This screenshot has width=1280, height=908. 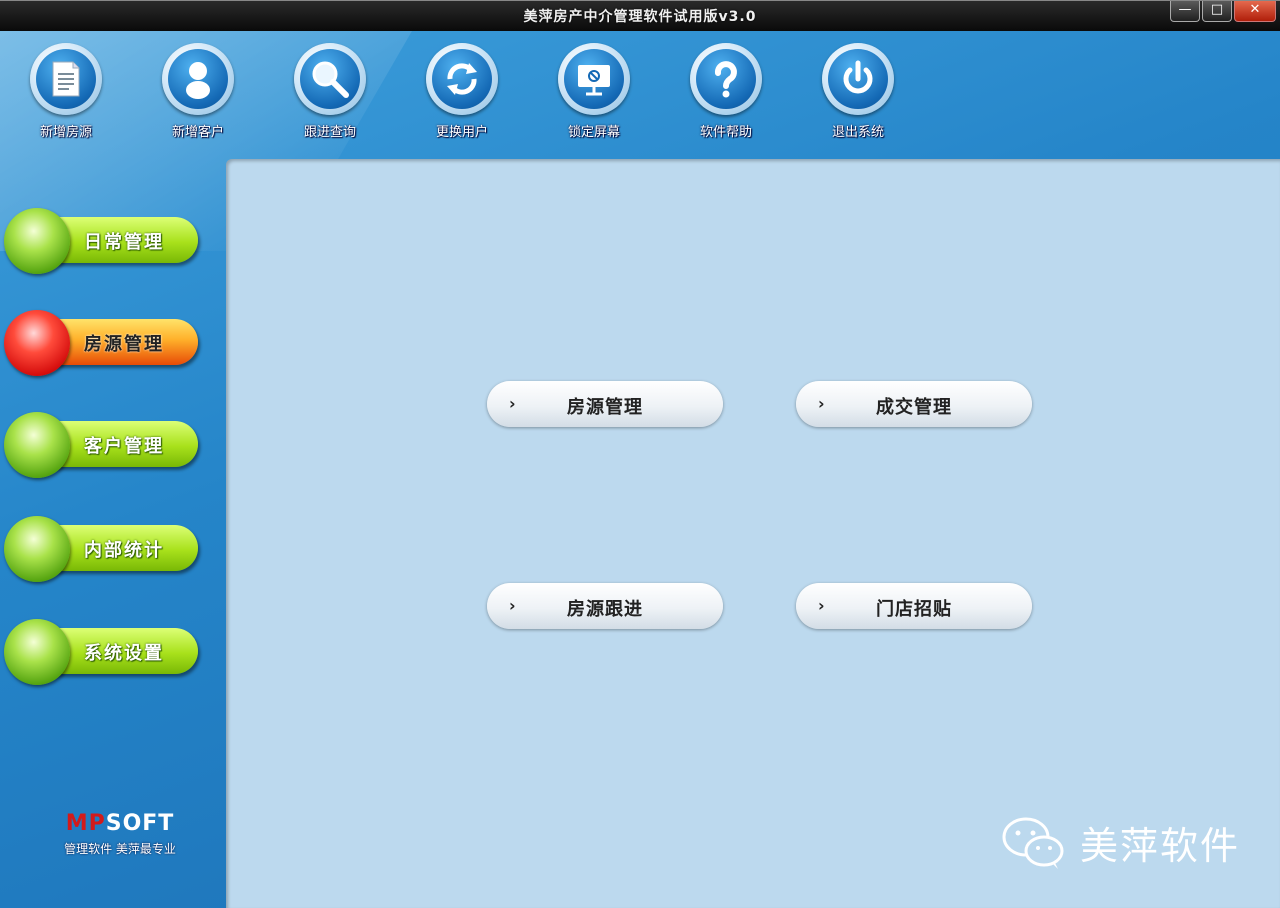 What do you see at coordinates (594, 80) in the screenshot?
I see `monitor-lock-icon` at bounding box center [594, 80].